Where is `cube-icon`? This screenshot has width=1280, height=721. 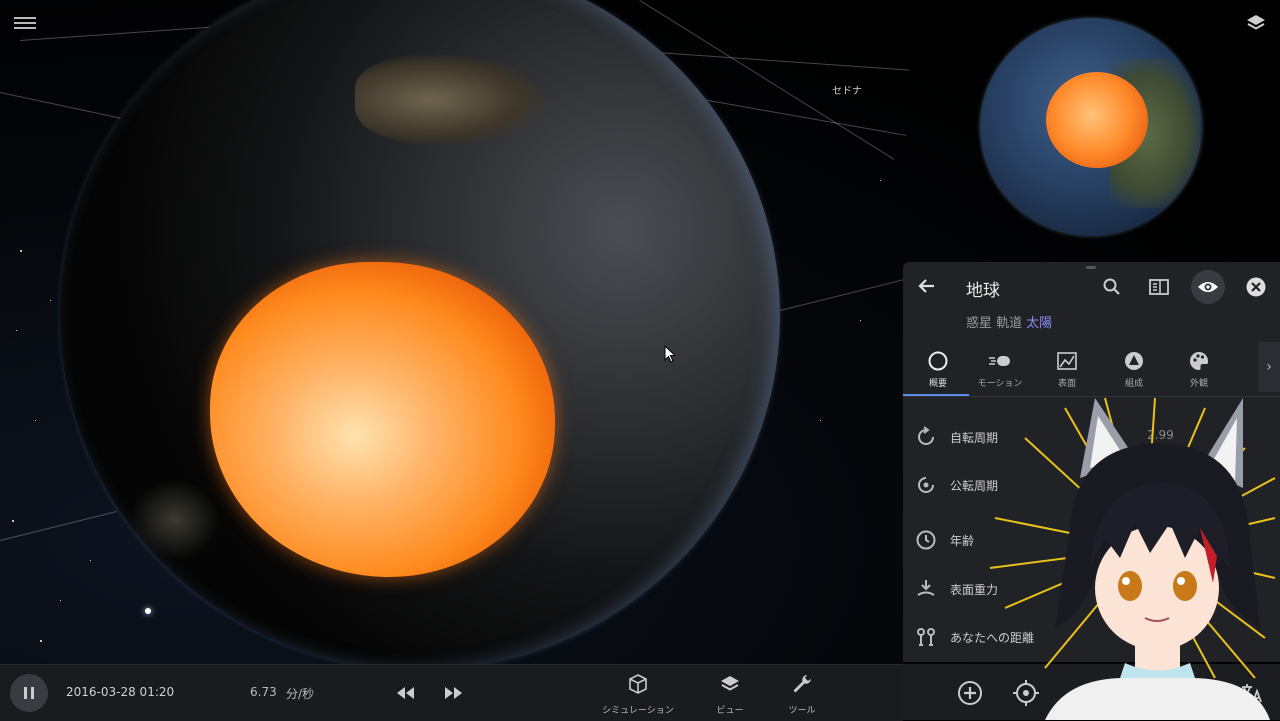 cube-icon is located at coordinates (638, 684).